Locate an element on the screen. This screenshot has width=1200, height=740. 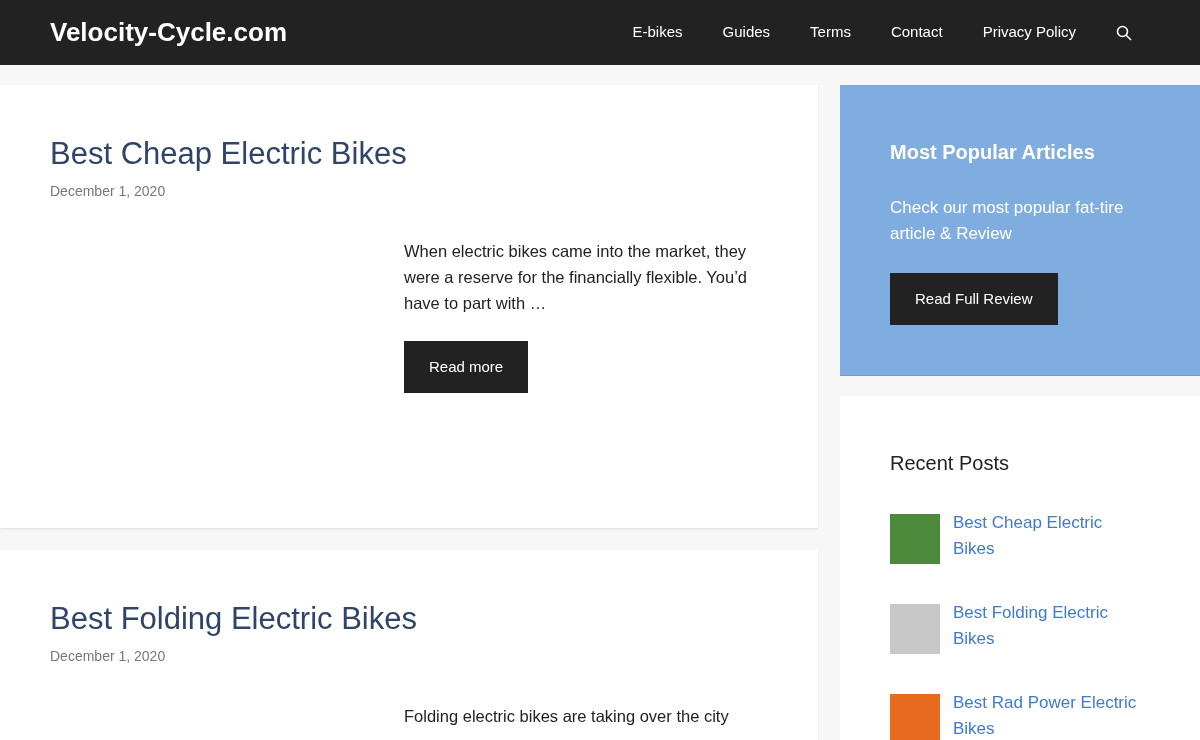
nav-link: Contact is located at coordinates (916, 32).